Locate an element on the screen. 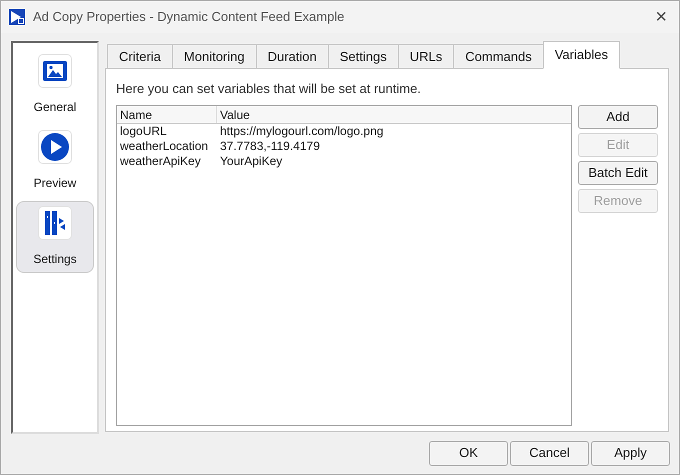 This screenshot has width=680, height=475. sidebar-item: General is located at coordinates (55, 85).